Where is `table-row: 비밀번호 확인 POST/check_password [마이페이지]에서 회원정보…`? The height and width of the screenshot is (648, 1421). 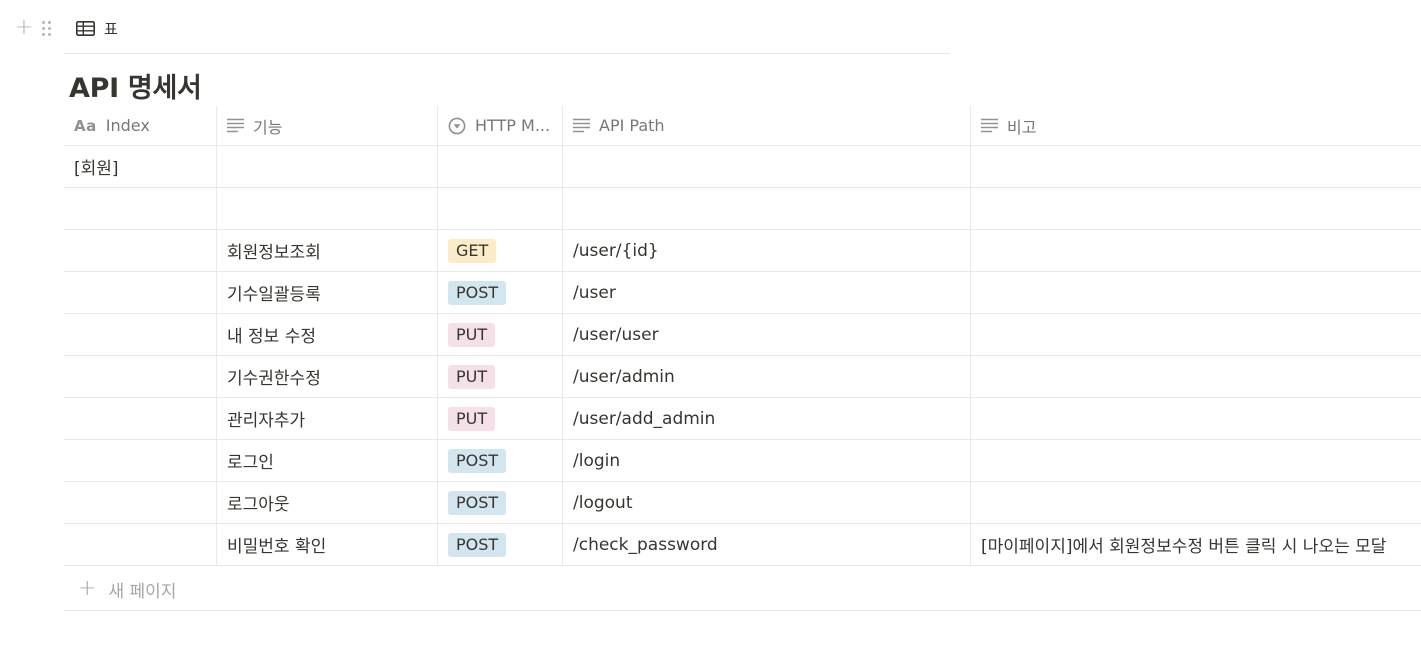 table-row: 비밀번호 확인 POST/check_password [마이페이지]에서 회원정보… is located at coordinates (742, 545).